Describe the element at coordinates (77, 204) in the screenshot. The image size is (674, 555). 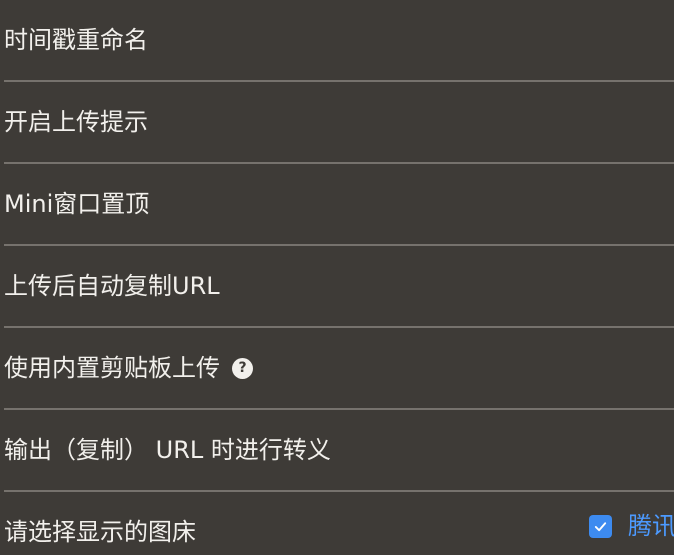
I see `setting-label: Mini窗口置顶` at that location.